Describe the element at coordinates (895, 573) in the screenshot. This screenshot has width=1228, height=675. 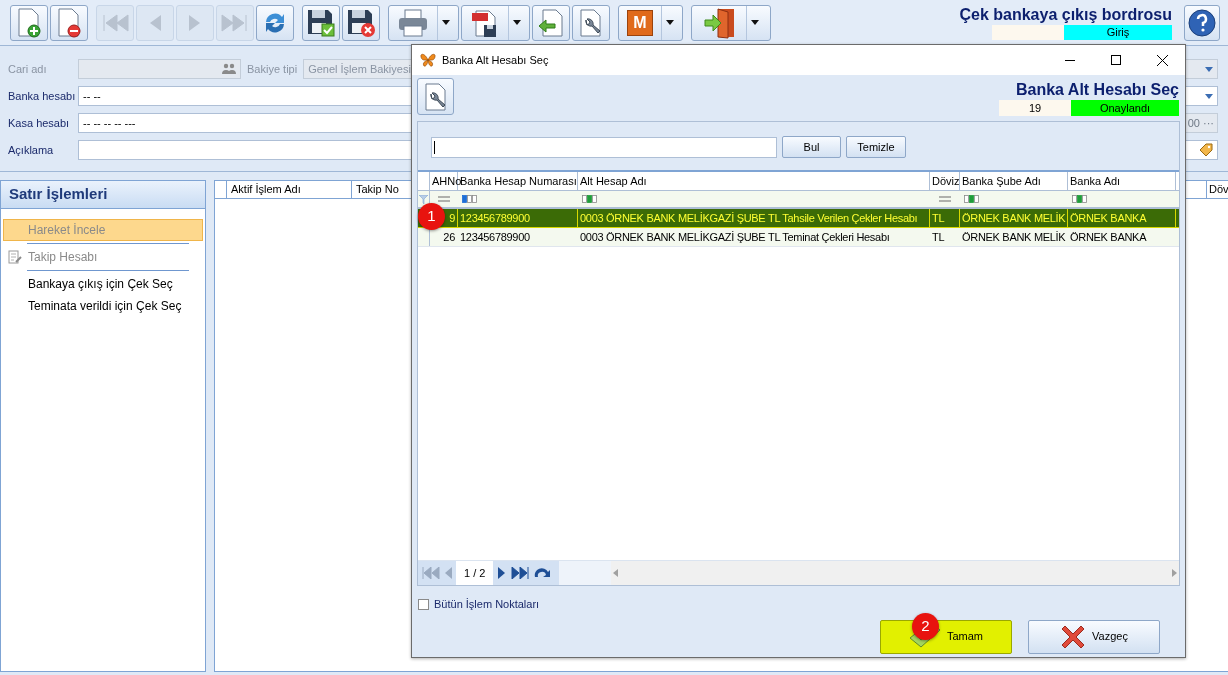
I see `horizontal-scrollbar` at that location.